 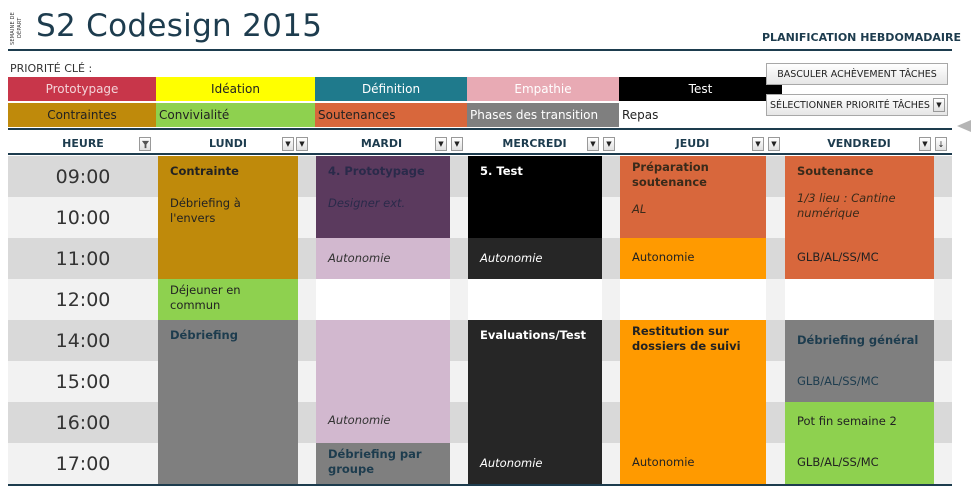 I want to click on event-block: Evaluations/Test, so click(x=535, y=381).